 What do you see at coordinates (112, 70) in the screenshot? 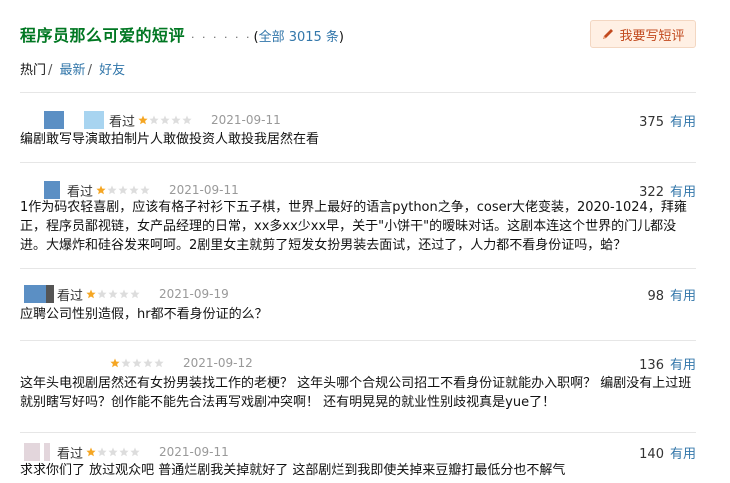
I see `tab-friends: 好友` at bounding box center [112, 70].